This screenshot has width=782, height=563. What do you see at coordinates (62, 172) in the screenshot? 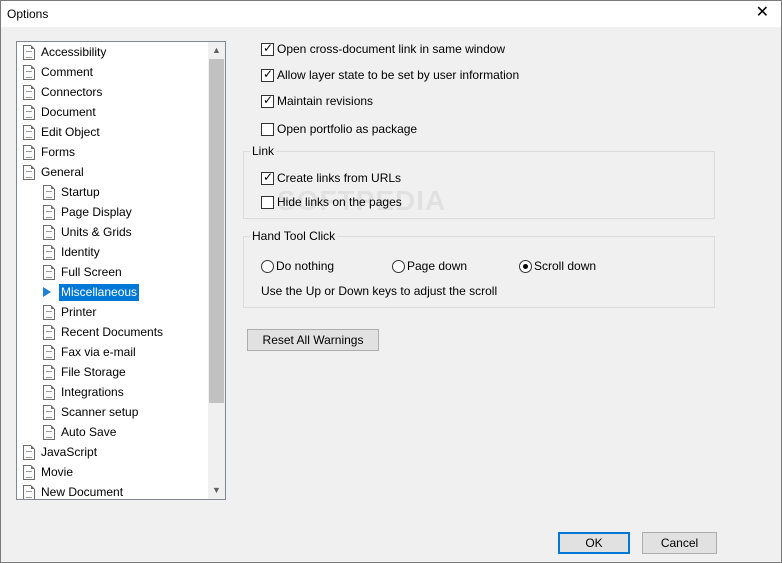
I see `tree-item-label: General` at bounding box center [62, 172].